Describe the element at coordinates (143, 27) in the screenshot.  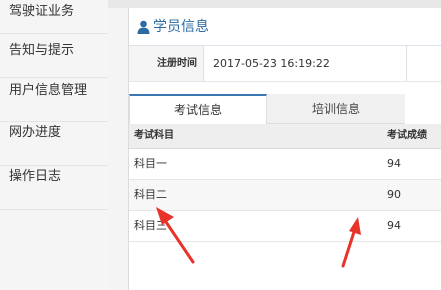
I see `user-icon` at that location.